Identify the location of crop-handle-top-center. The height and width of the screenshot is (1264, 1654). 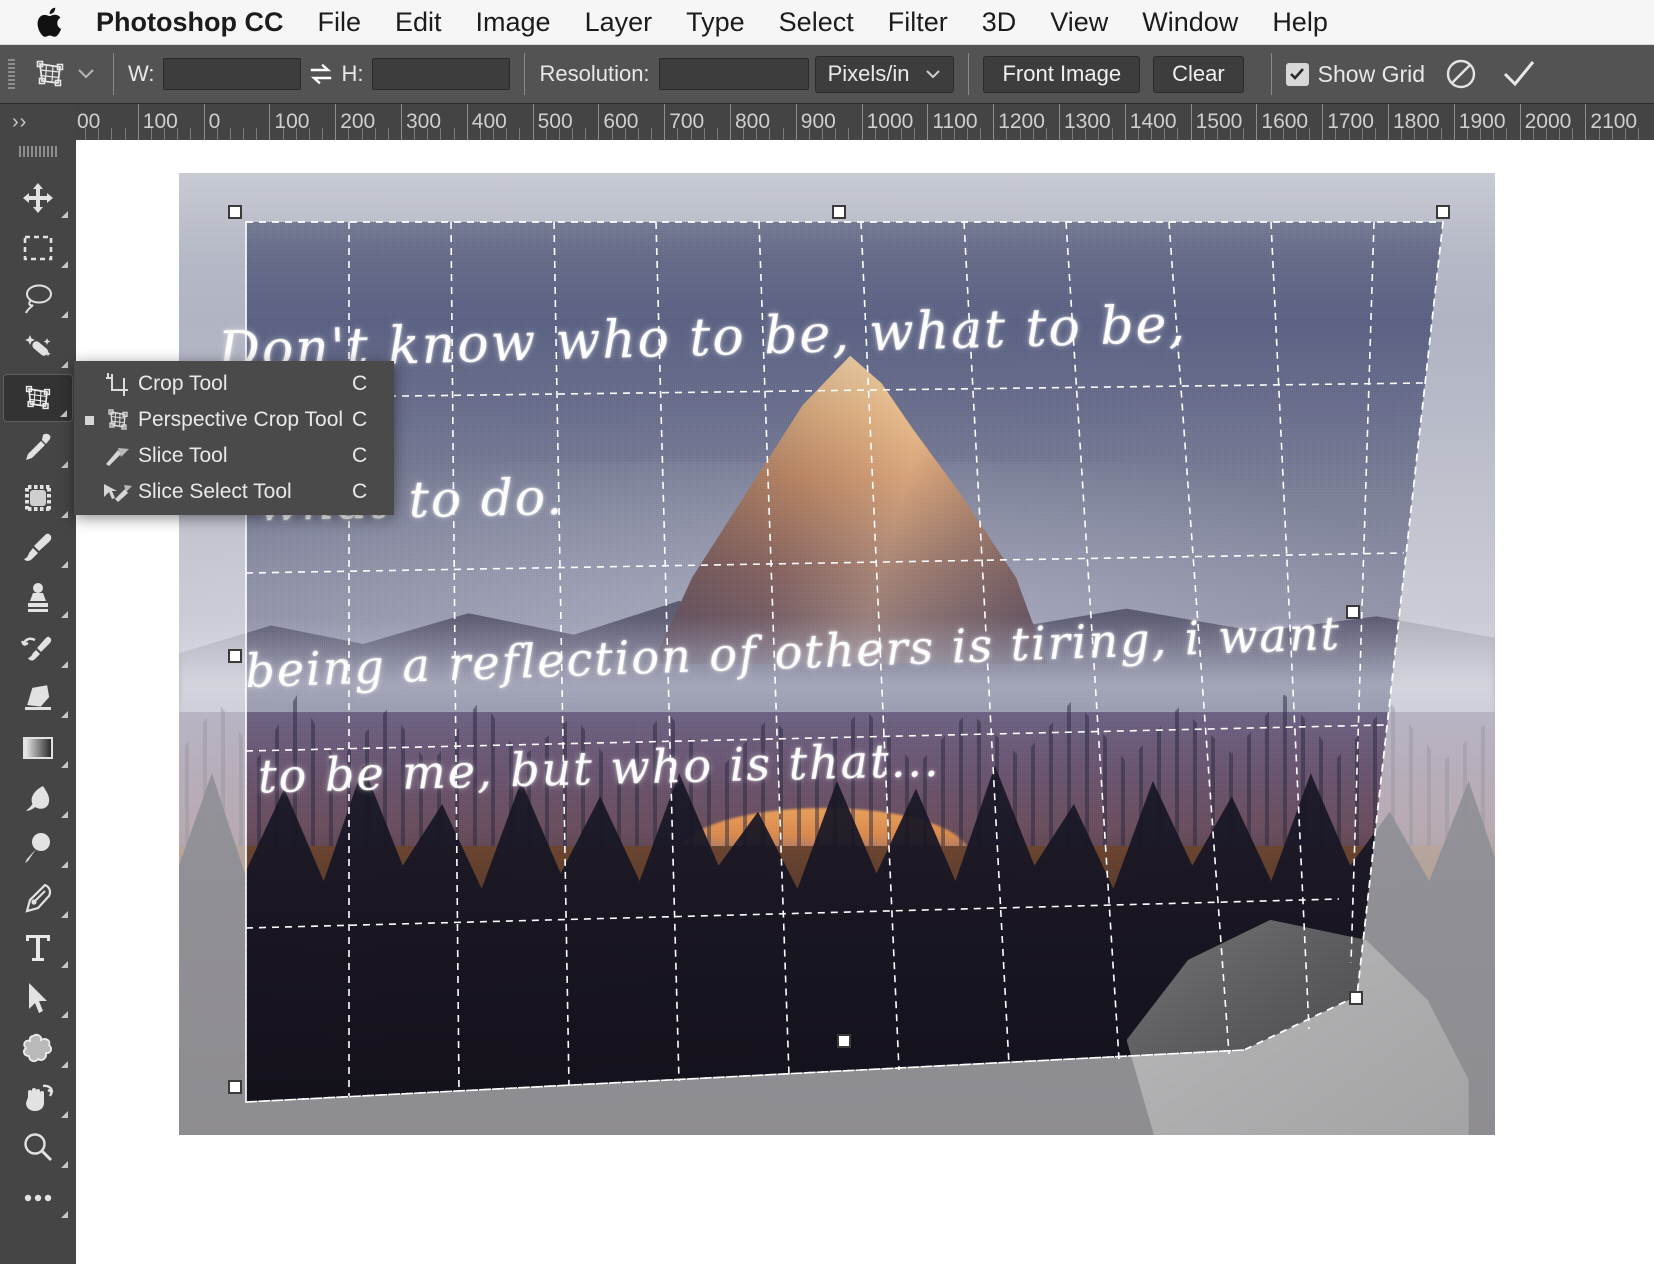
(838, 211).